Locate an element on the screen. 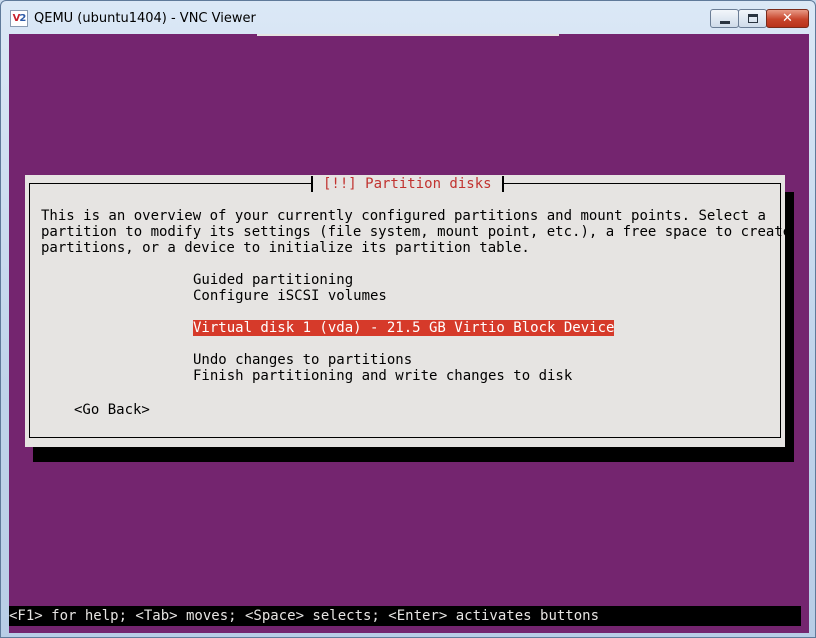  minimize-icon is located at coordinates (725, 22).